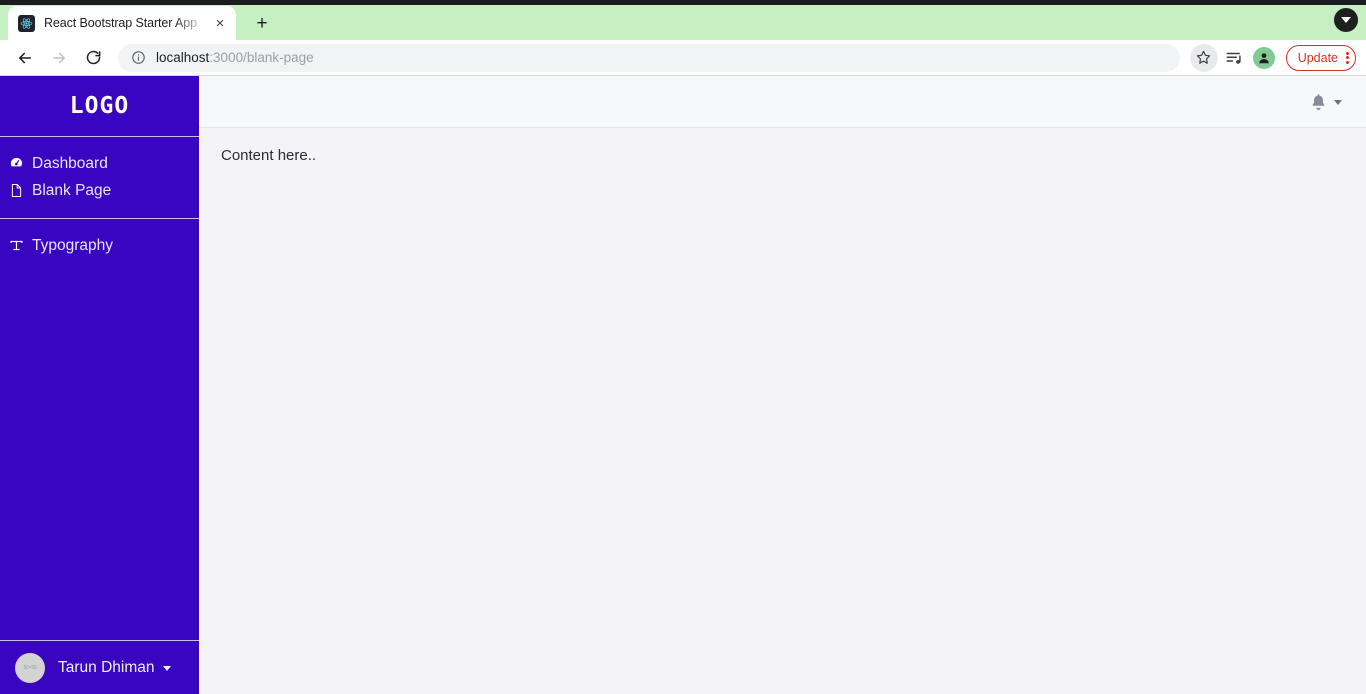 This screenshot has width=1366, height=694. Describe the element at coordinates (72, 190) in the screenshot. I see `sidebar-item-label: Blank Page` at that location.